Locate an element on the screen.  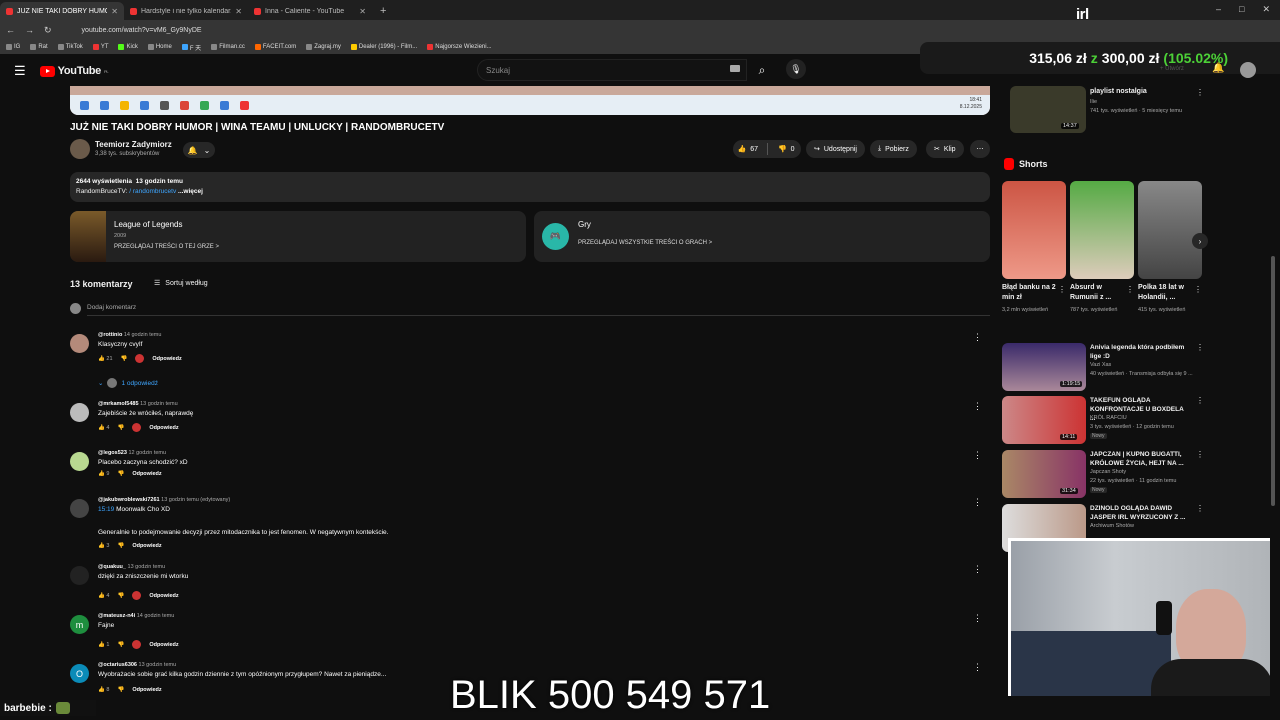
comment-author: @mrkamol5485 13 godzin temu is located at coordinates (138, 404).